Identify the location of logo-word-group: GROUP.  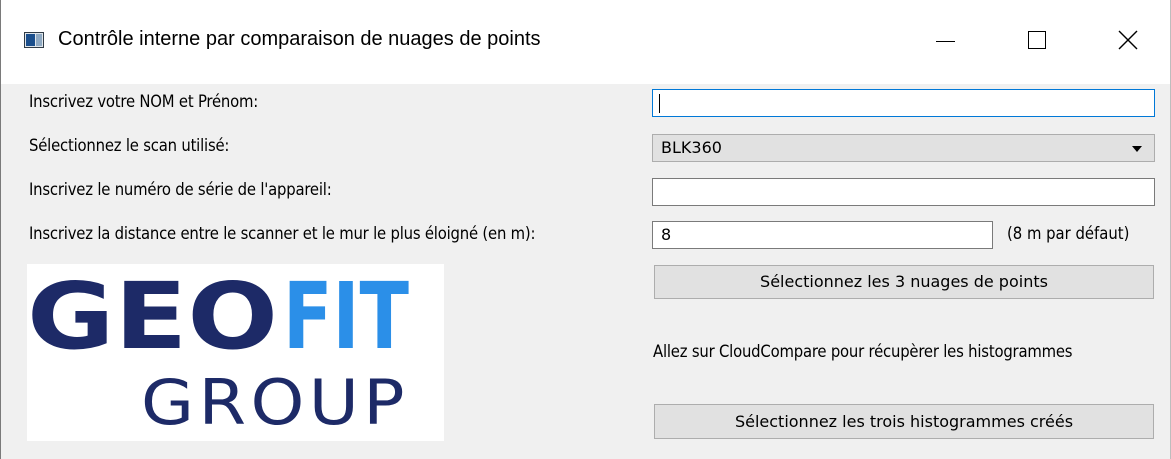
(275, 402).